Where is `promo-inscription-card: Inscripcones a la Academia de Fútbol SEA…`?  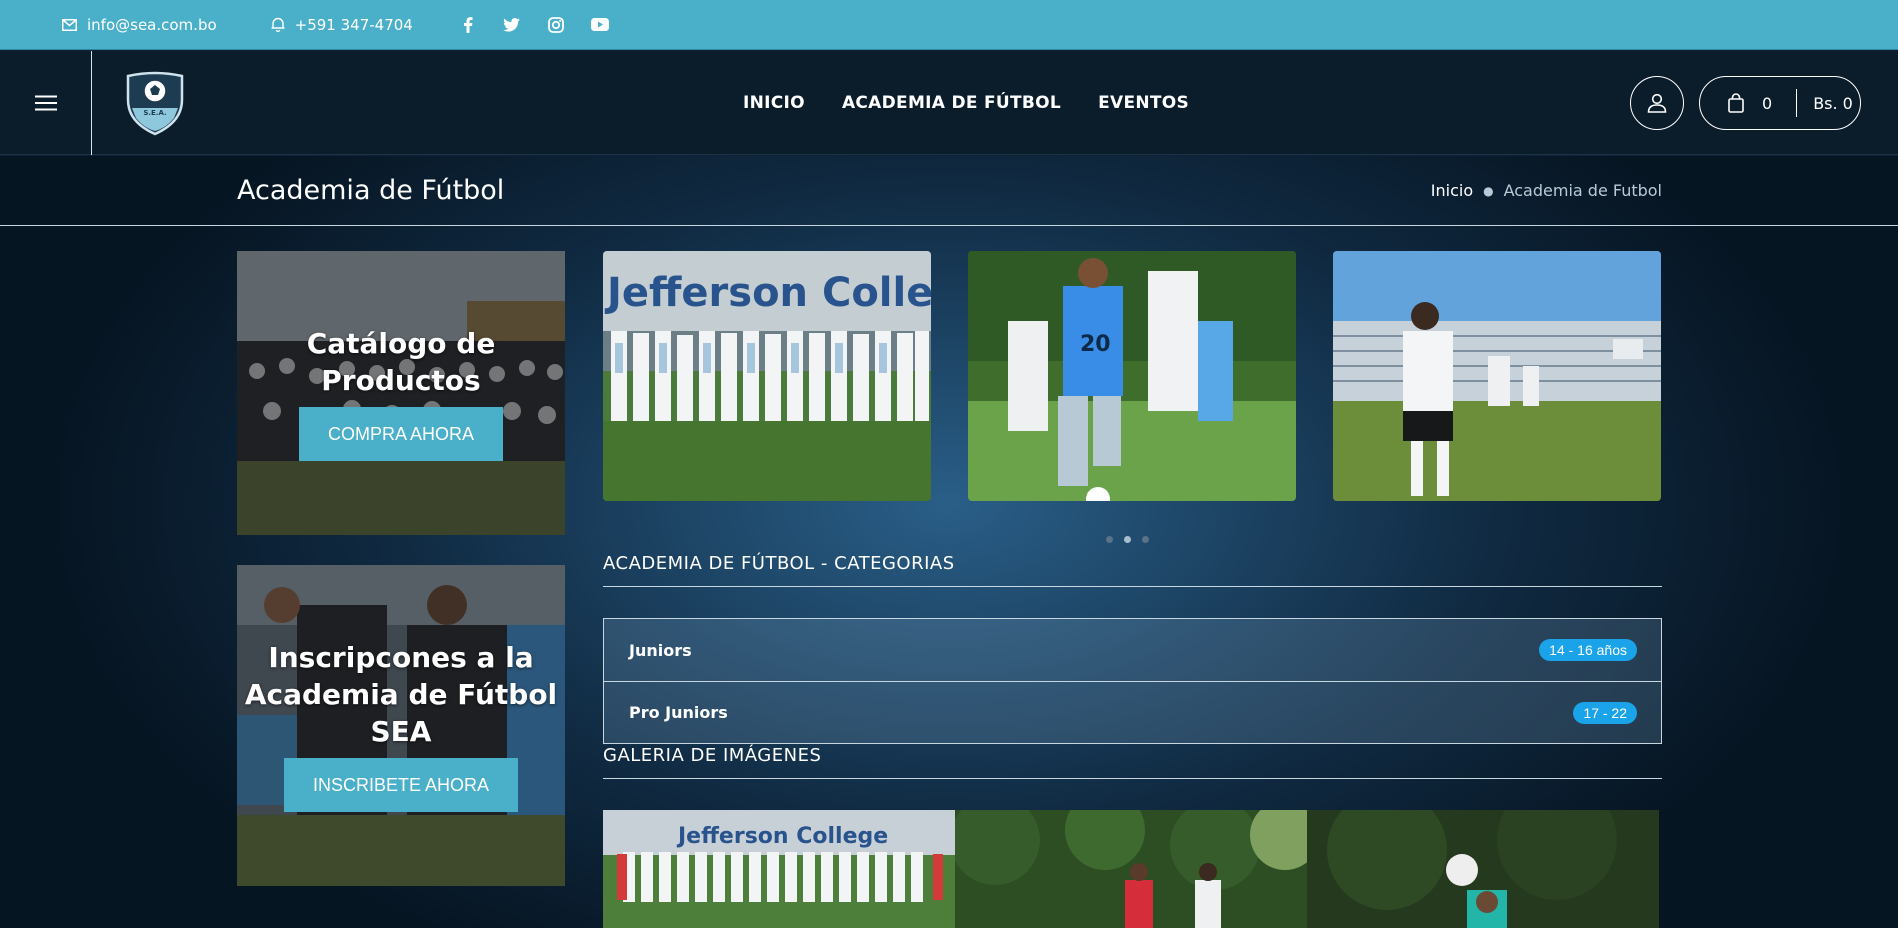 promo-inscription-card: Inscripcones a la Academia de Fútbol SEA… is located at coordinates (401, 725).